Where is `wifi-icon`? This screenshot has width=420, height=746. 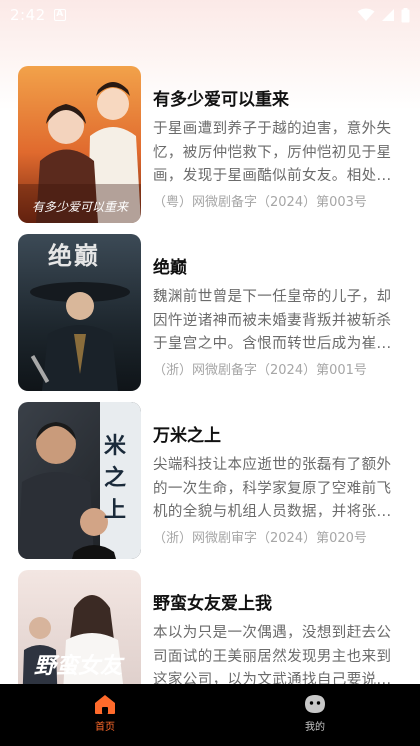
wifi-icon is located at coordinates (366, 14).